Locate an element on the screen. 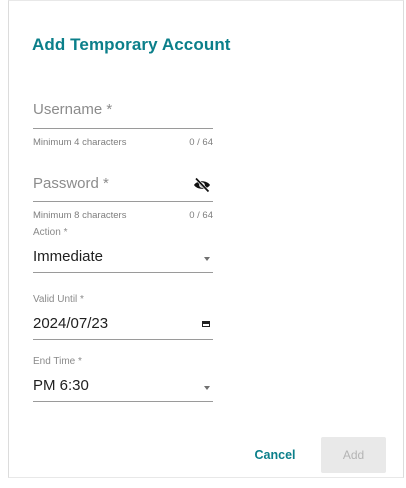 The height and width of the screenshot is (488, 406). action-underline is located at coordinates (123, 272).